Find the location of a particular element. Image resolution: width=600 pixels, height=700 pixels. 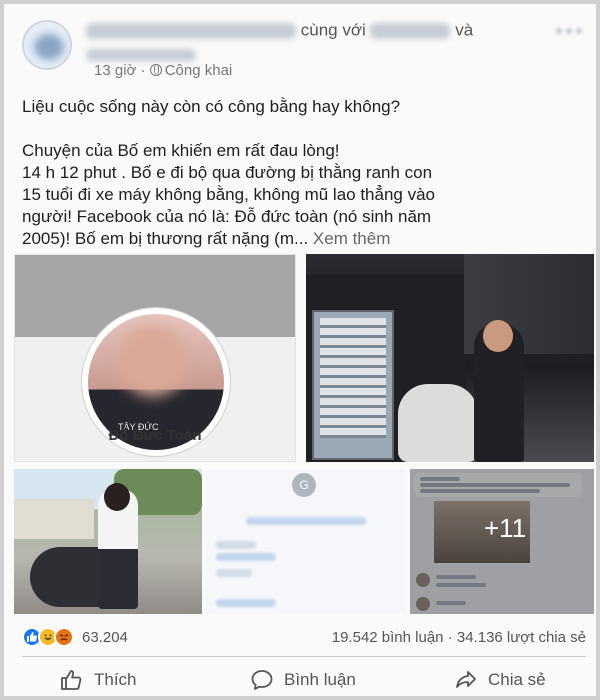

comment-count: 19.542 bình luận is located at coordinates (388, 637).